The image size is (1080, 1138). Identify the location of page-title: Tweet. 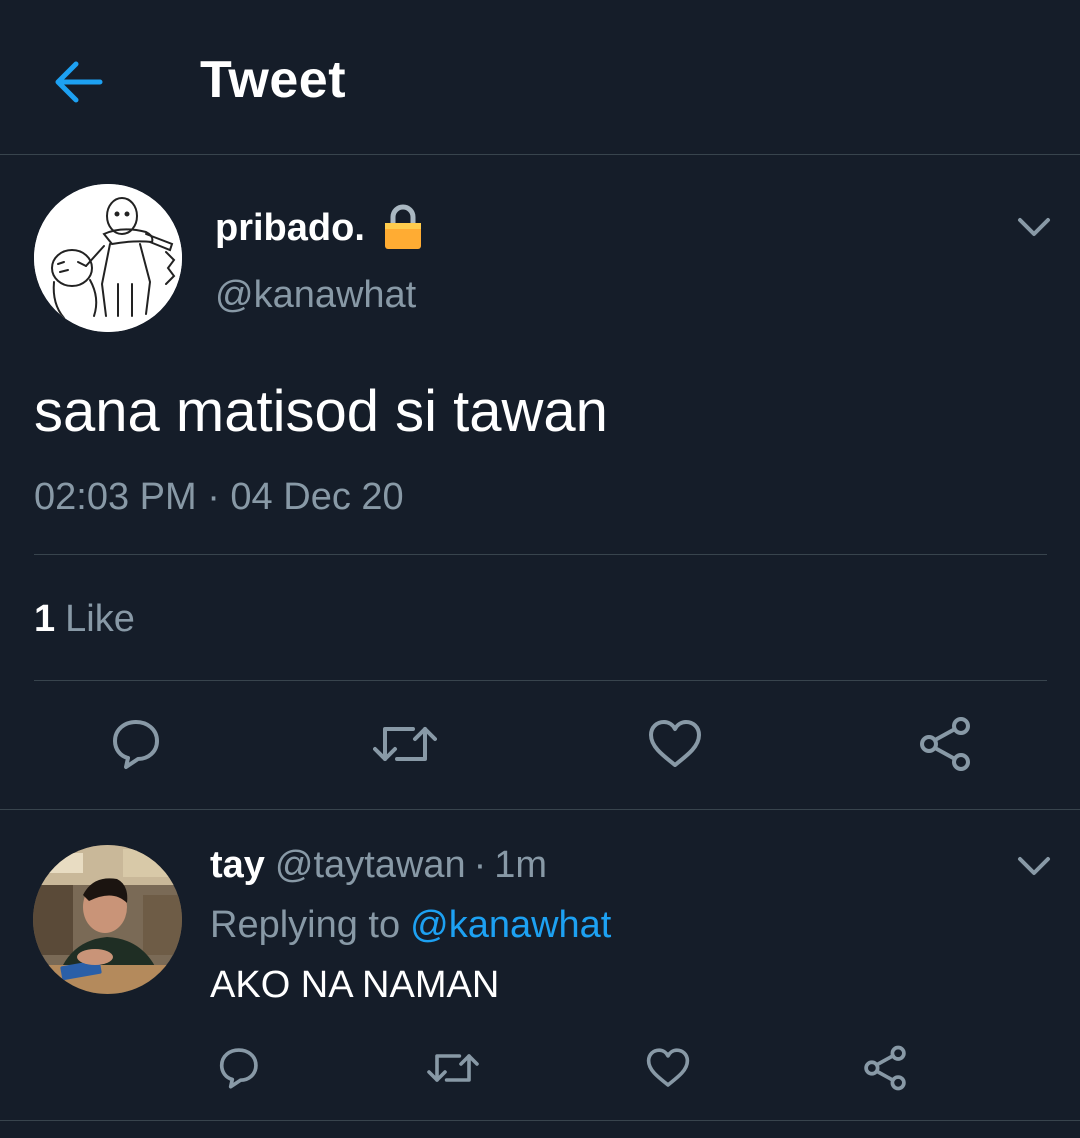
(273, 80).